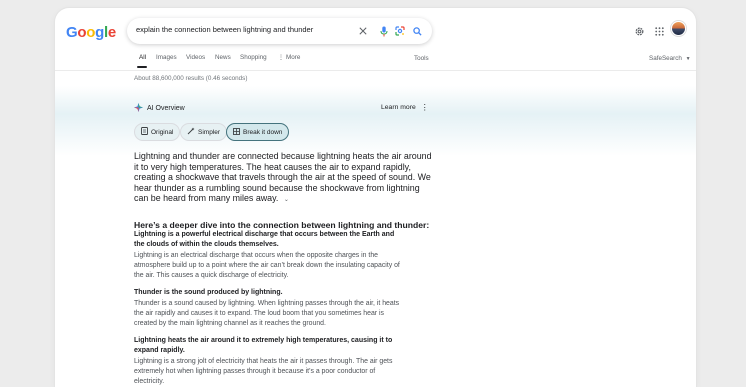 The width and height of the screenshot is (746, 387). Describe the element at coordinates (166, 57) in the screenshot. I see `tab-images: Images` at that location.